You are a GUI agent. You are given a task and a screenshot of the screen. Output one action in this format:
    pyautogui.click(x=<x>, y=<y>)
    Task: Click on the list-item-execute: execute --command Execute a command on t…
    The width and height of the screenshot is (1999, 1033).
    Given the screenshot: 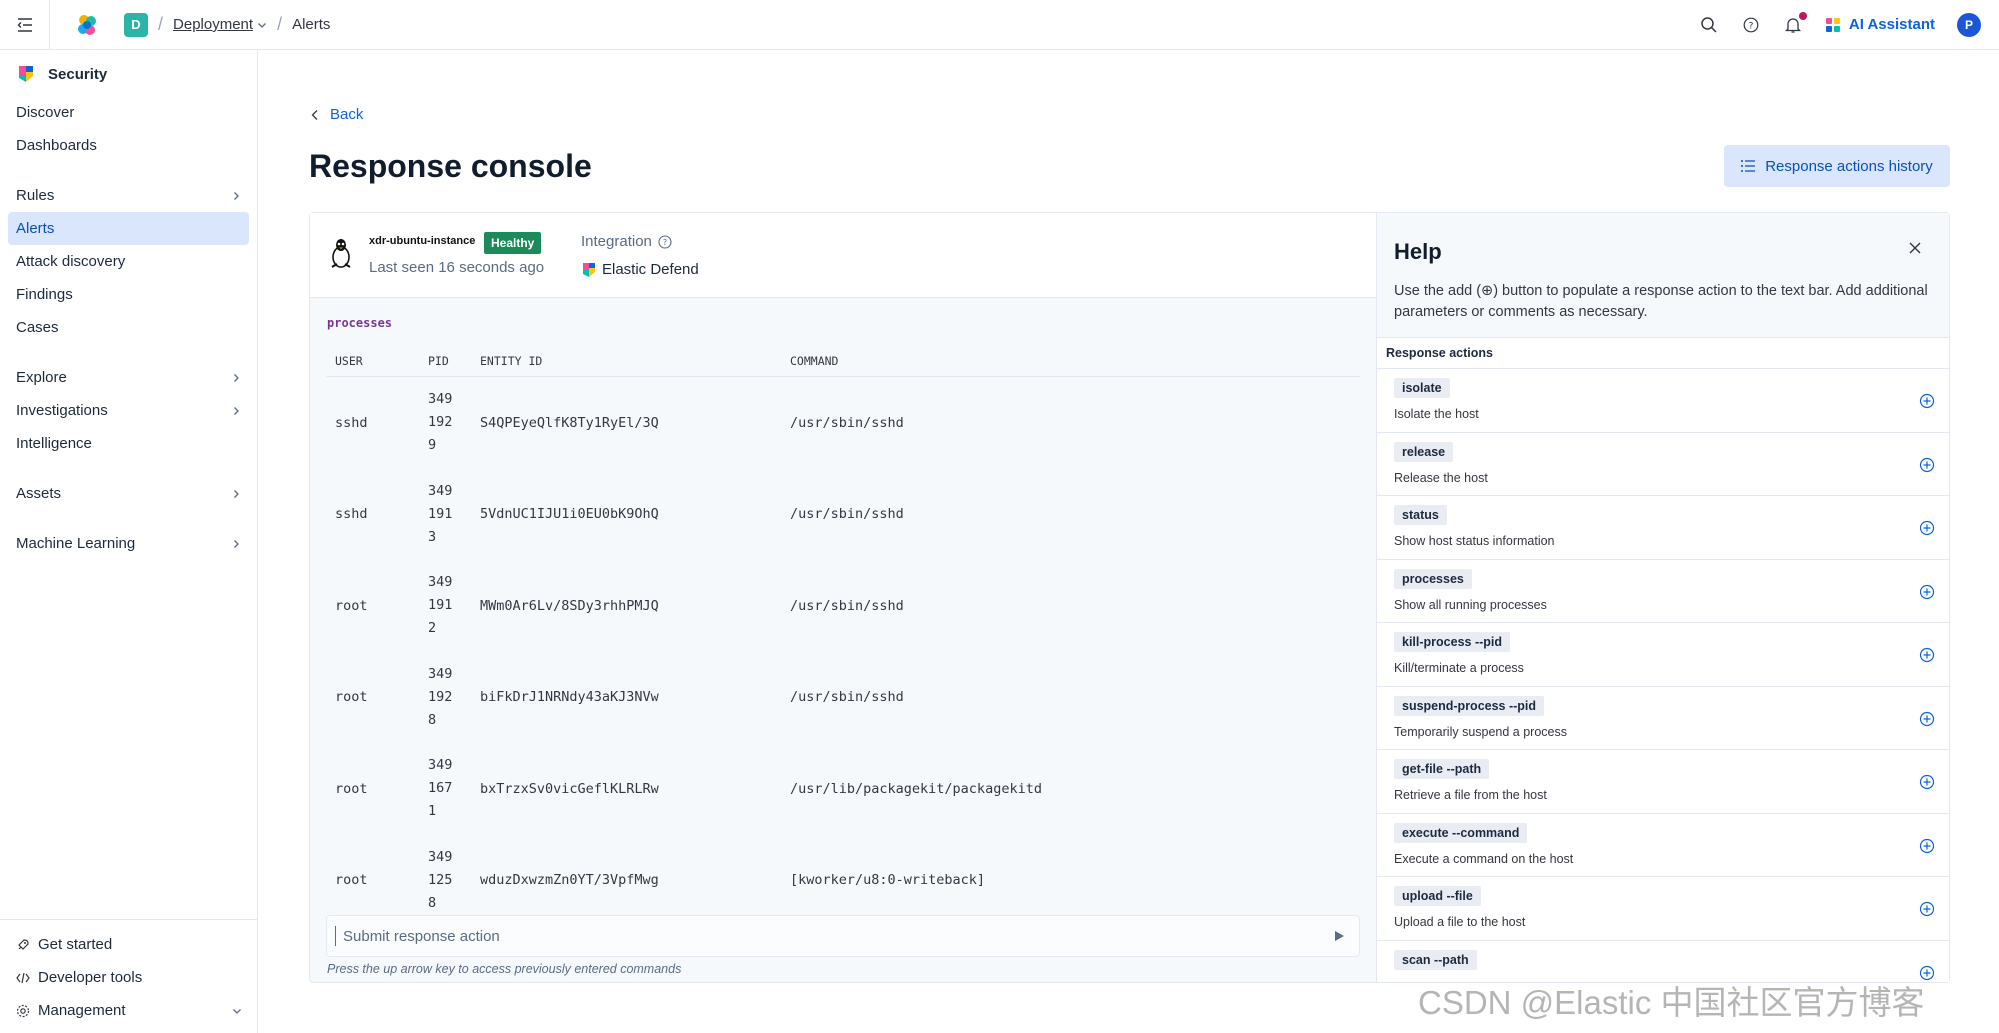 What is the action you would take?
    pyautogui.click(x=1663, y=845)
    